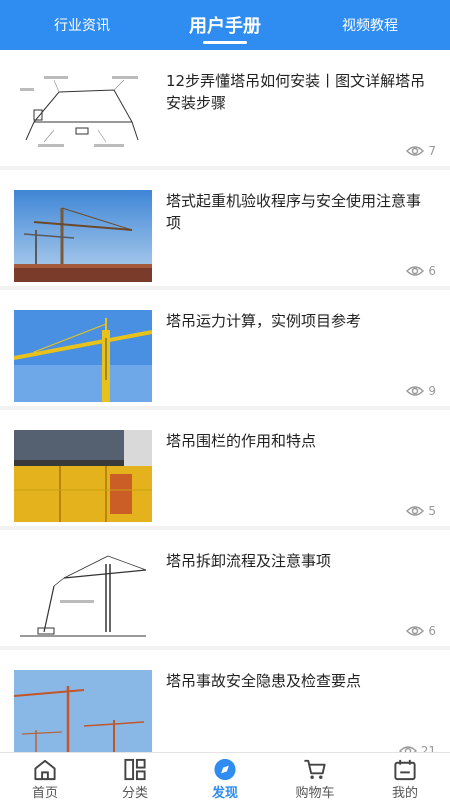  I want to click on article-title: 塔吊围栏的作用和特点, so click(241, 441).